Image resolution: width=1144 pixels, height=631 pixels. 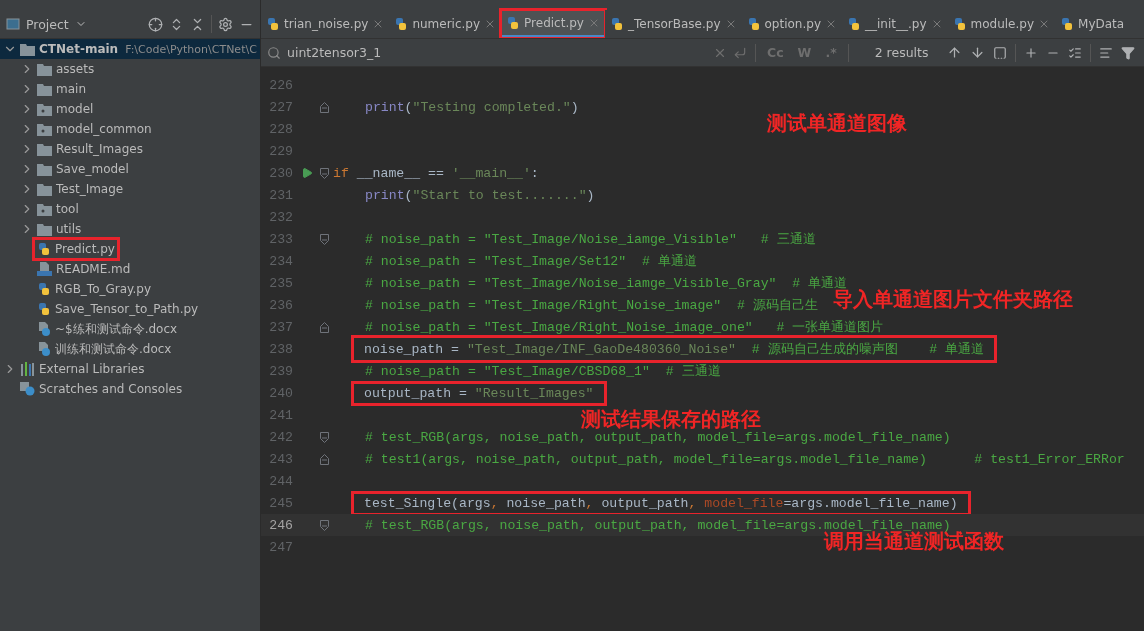 I want to click on filter-icon, so click(x=1127, y=52).